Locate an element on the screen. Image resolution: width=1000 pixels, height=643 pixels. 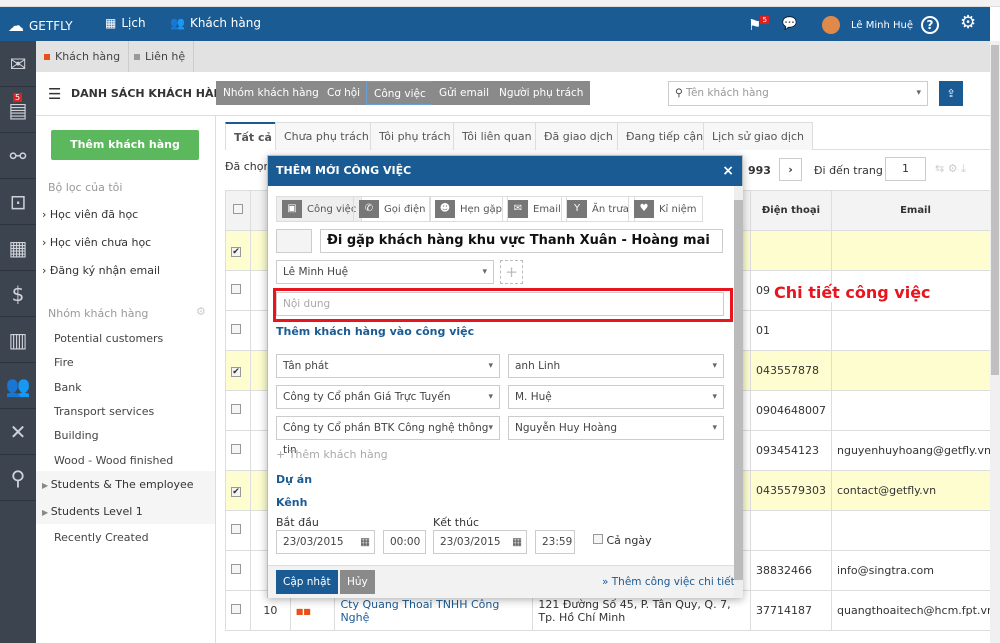
type-call: ✆ Gọi điện is located at coordinates (392, 209).